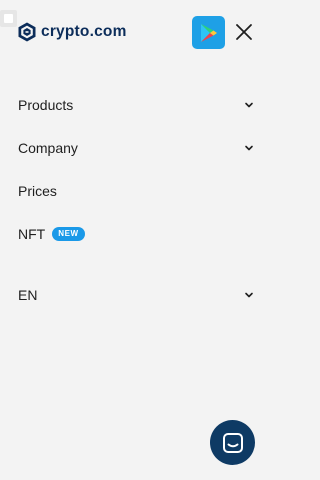 This screenshot has width=320, height=480. I want to click on brand-logo: crypto.com, so click(72, 32).